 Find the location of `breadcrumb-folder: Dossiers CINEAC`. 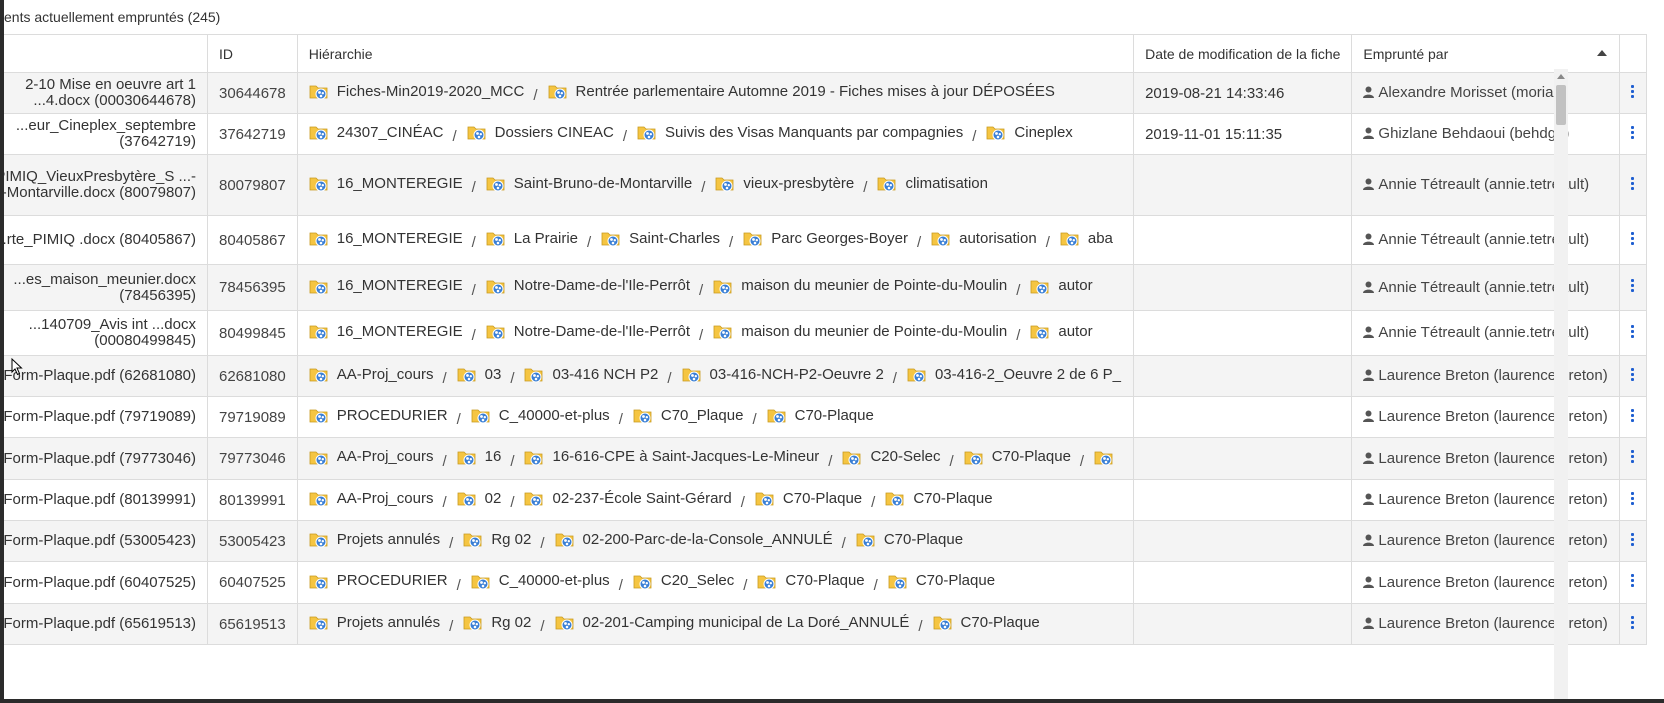

breadcrumb-folder: Dossiers CINEAC is located at coordinates (540, 132).